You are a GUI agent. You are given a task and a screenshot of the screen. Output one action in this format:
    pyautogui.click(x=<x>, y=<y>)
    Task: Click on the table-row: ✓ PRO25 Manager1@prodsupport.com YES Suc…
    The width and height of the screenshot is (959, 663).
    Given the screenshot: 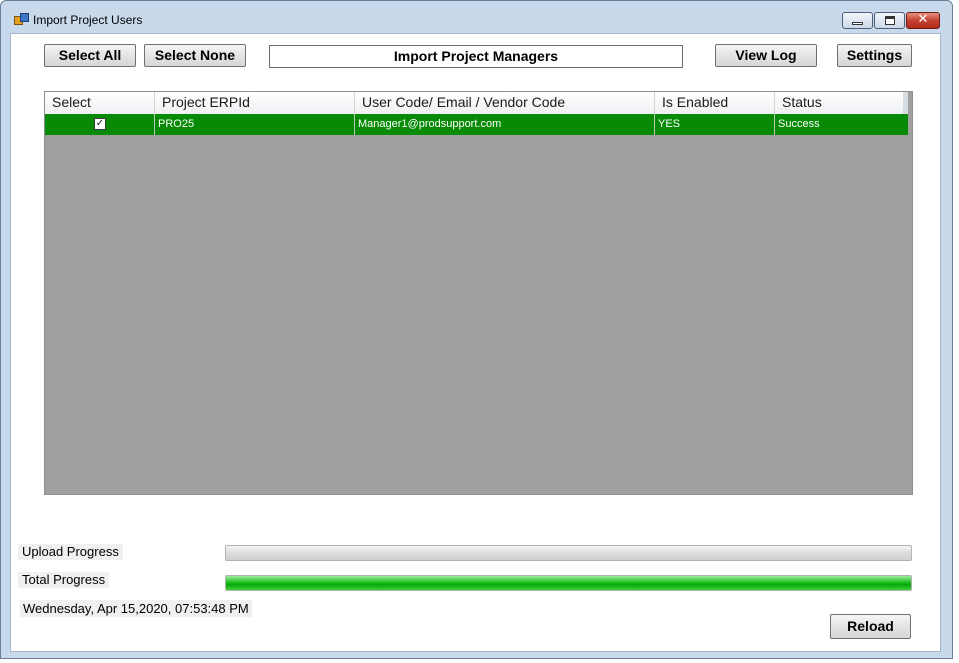 What is the action you would take?
    pyautogui.click(x=476, y=124)
    